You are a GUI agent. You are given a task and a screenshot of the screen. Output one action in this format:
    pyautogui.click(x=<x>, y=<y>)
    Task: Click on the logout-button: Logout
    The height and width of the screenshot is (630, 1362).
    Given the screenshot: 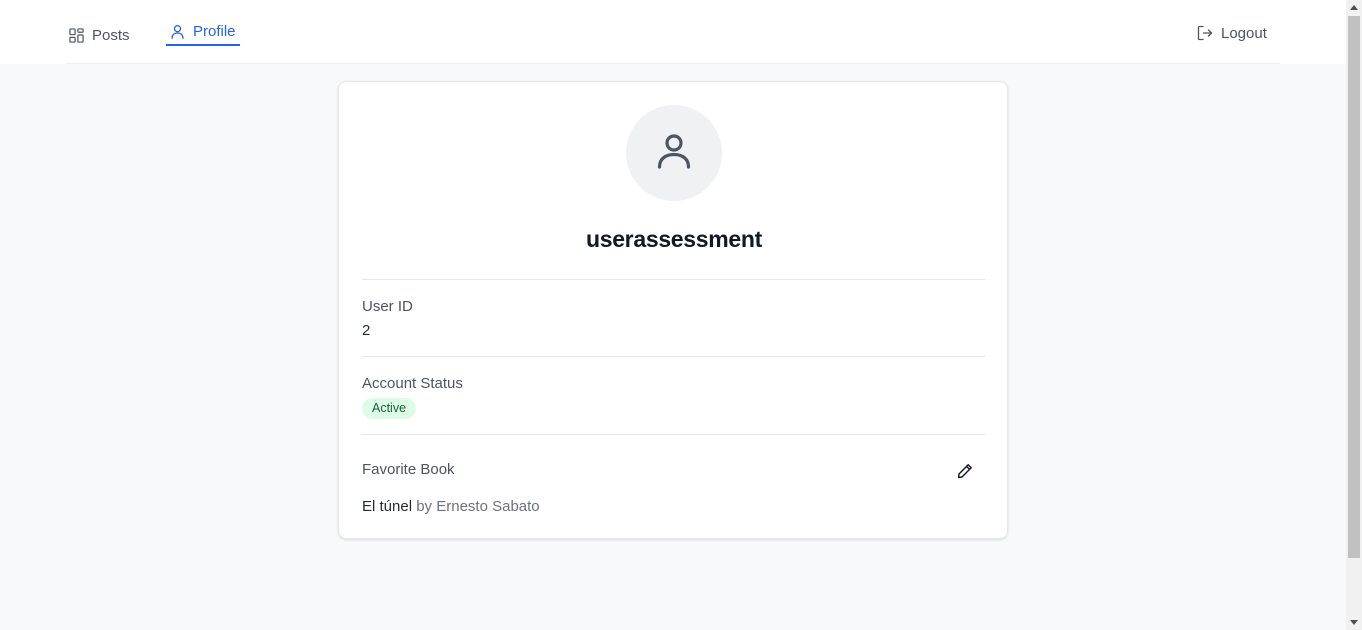 What is the action you would take?
    pyautogui.click(x=1232, y=33)
    